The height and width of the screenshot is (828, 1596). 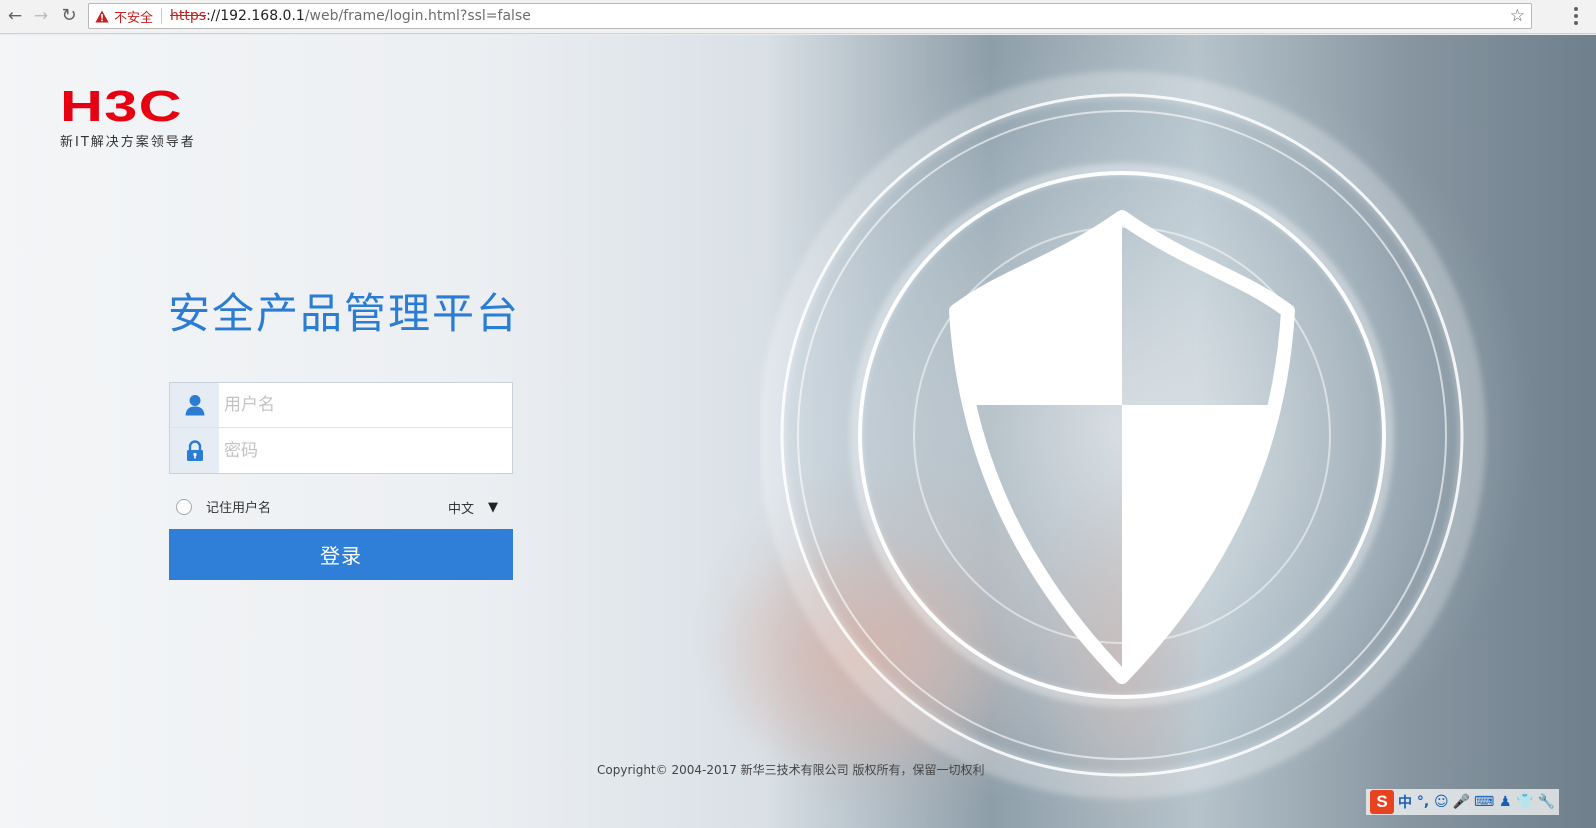 What do you see at coordinates (1524, 802) in the screenshot?
I see `ime-skin-icon: 👕` at bounding box center [1524, 802].